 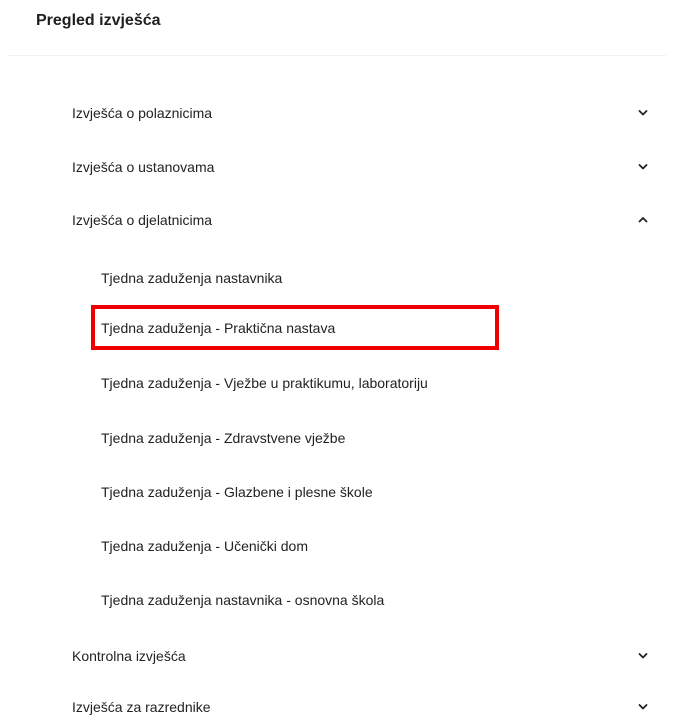 I want to click on report-link-prakticna-nastava: Tjedna zaduženja - Praktična nastava, so click(x=218, y=328).